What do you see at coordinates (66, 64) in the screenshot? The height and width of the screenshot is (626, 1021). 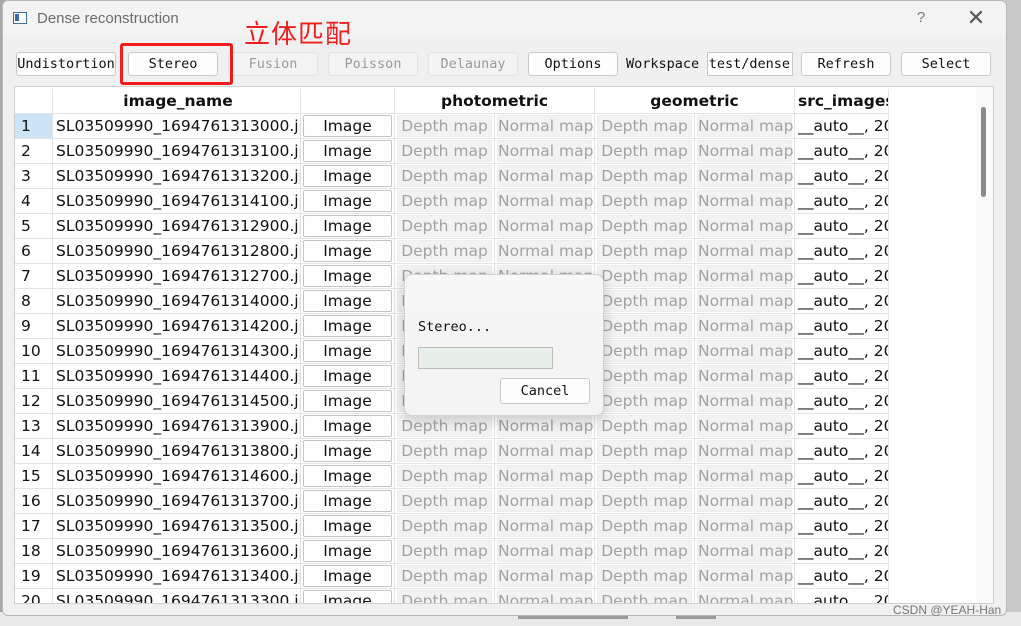 I see `undistortion-button: Undistortion` at bounding box center [66, 64].